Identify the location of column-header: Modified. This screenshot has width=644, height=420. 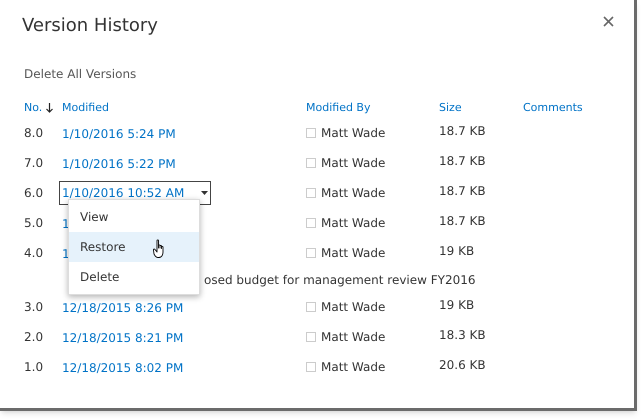
(85, 108).